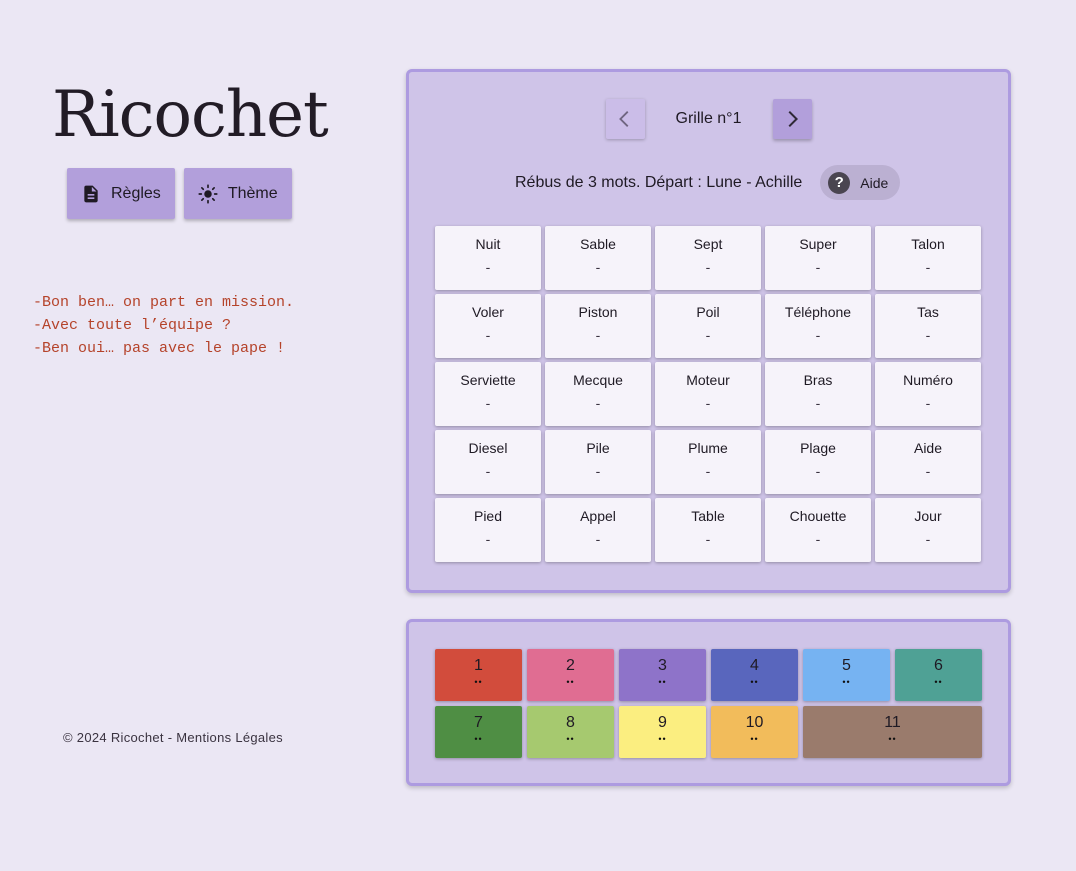 The width and height of the screenshot is (1076, 871). Describe the element at coordinates (570, 732) in the screenshot. I see `color-swatch-8: 8 ••` at that location.